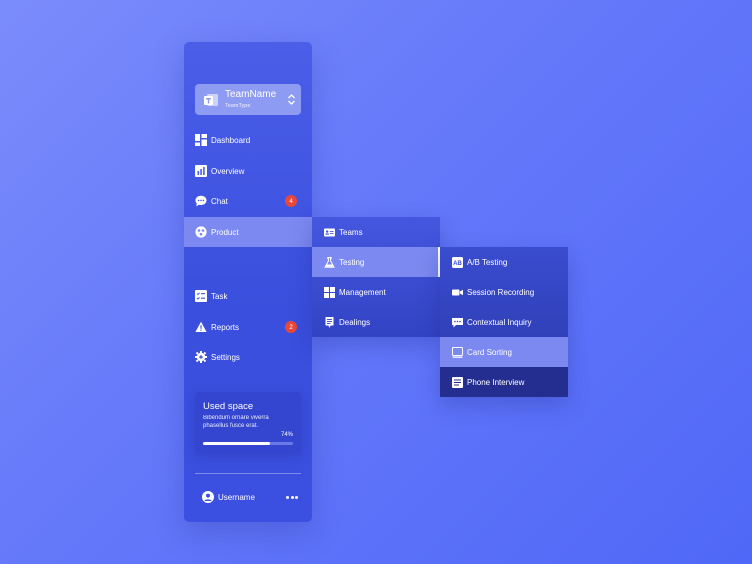 This screenshot has height=564, width=752. I want to click on team-name: TeamName, so click(251, 94).